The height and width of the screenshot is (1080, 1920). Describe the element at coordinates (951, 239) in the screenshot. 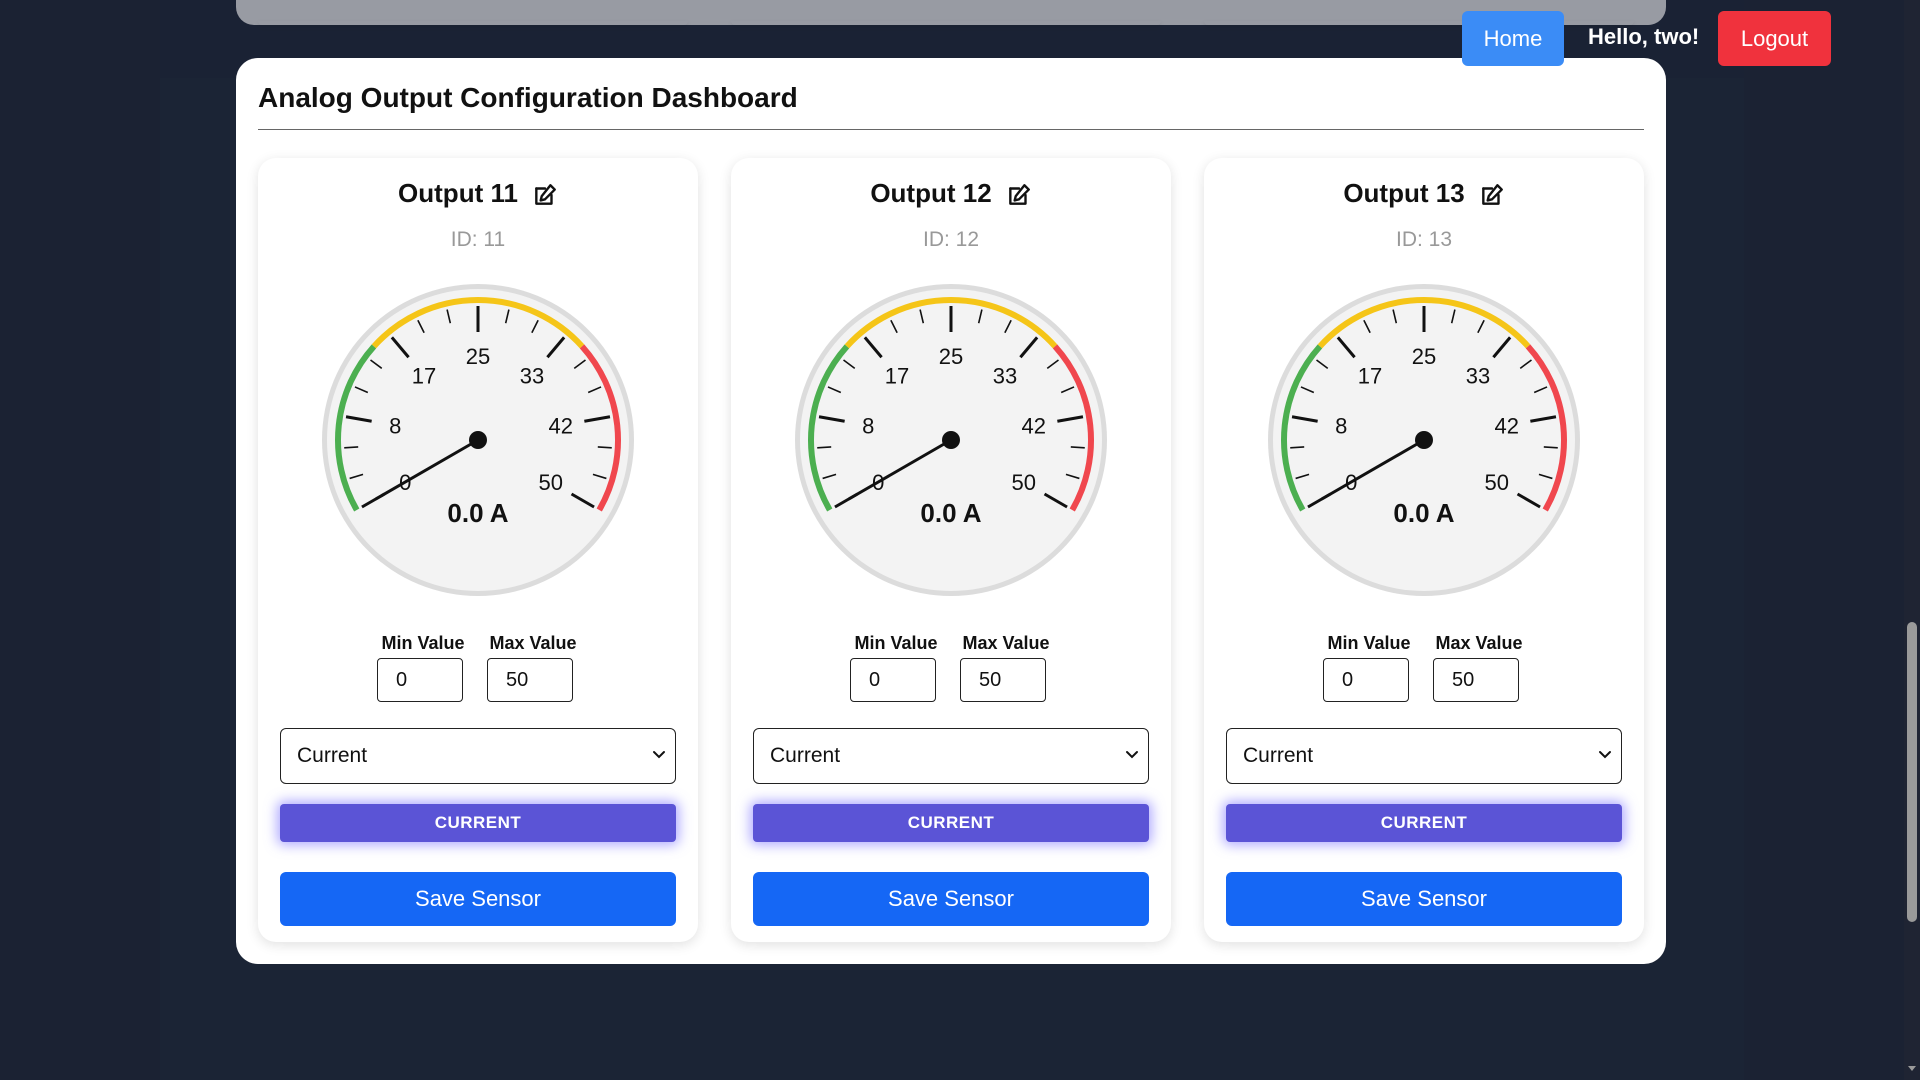

I see `output-id: ID: 12` at that location.